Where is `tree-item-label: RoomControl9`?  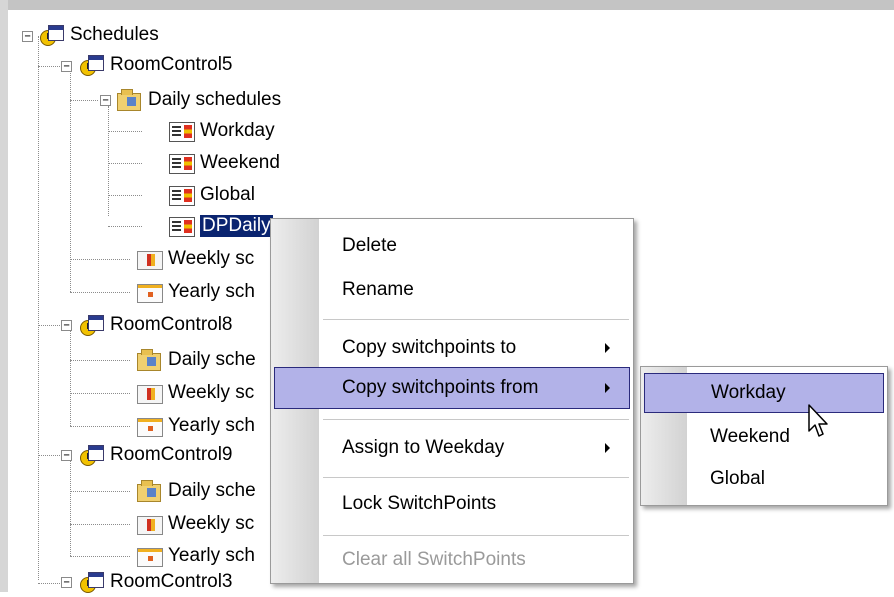
tree-item-label: RoomControl9 is located at coordinates (171, 454).